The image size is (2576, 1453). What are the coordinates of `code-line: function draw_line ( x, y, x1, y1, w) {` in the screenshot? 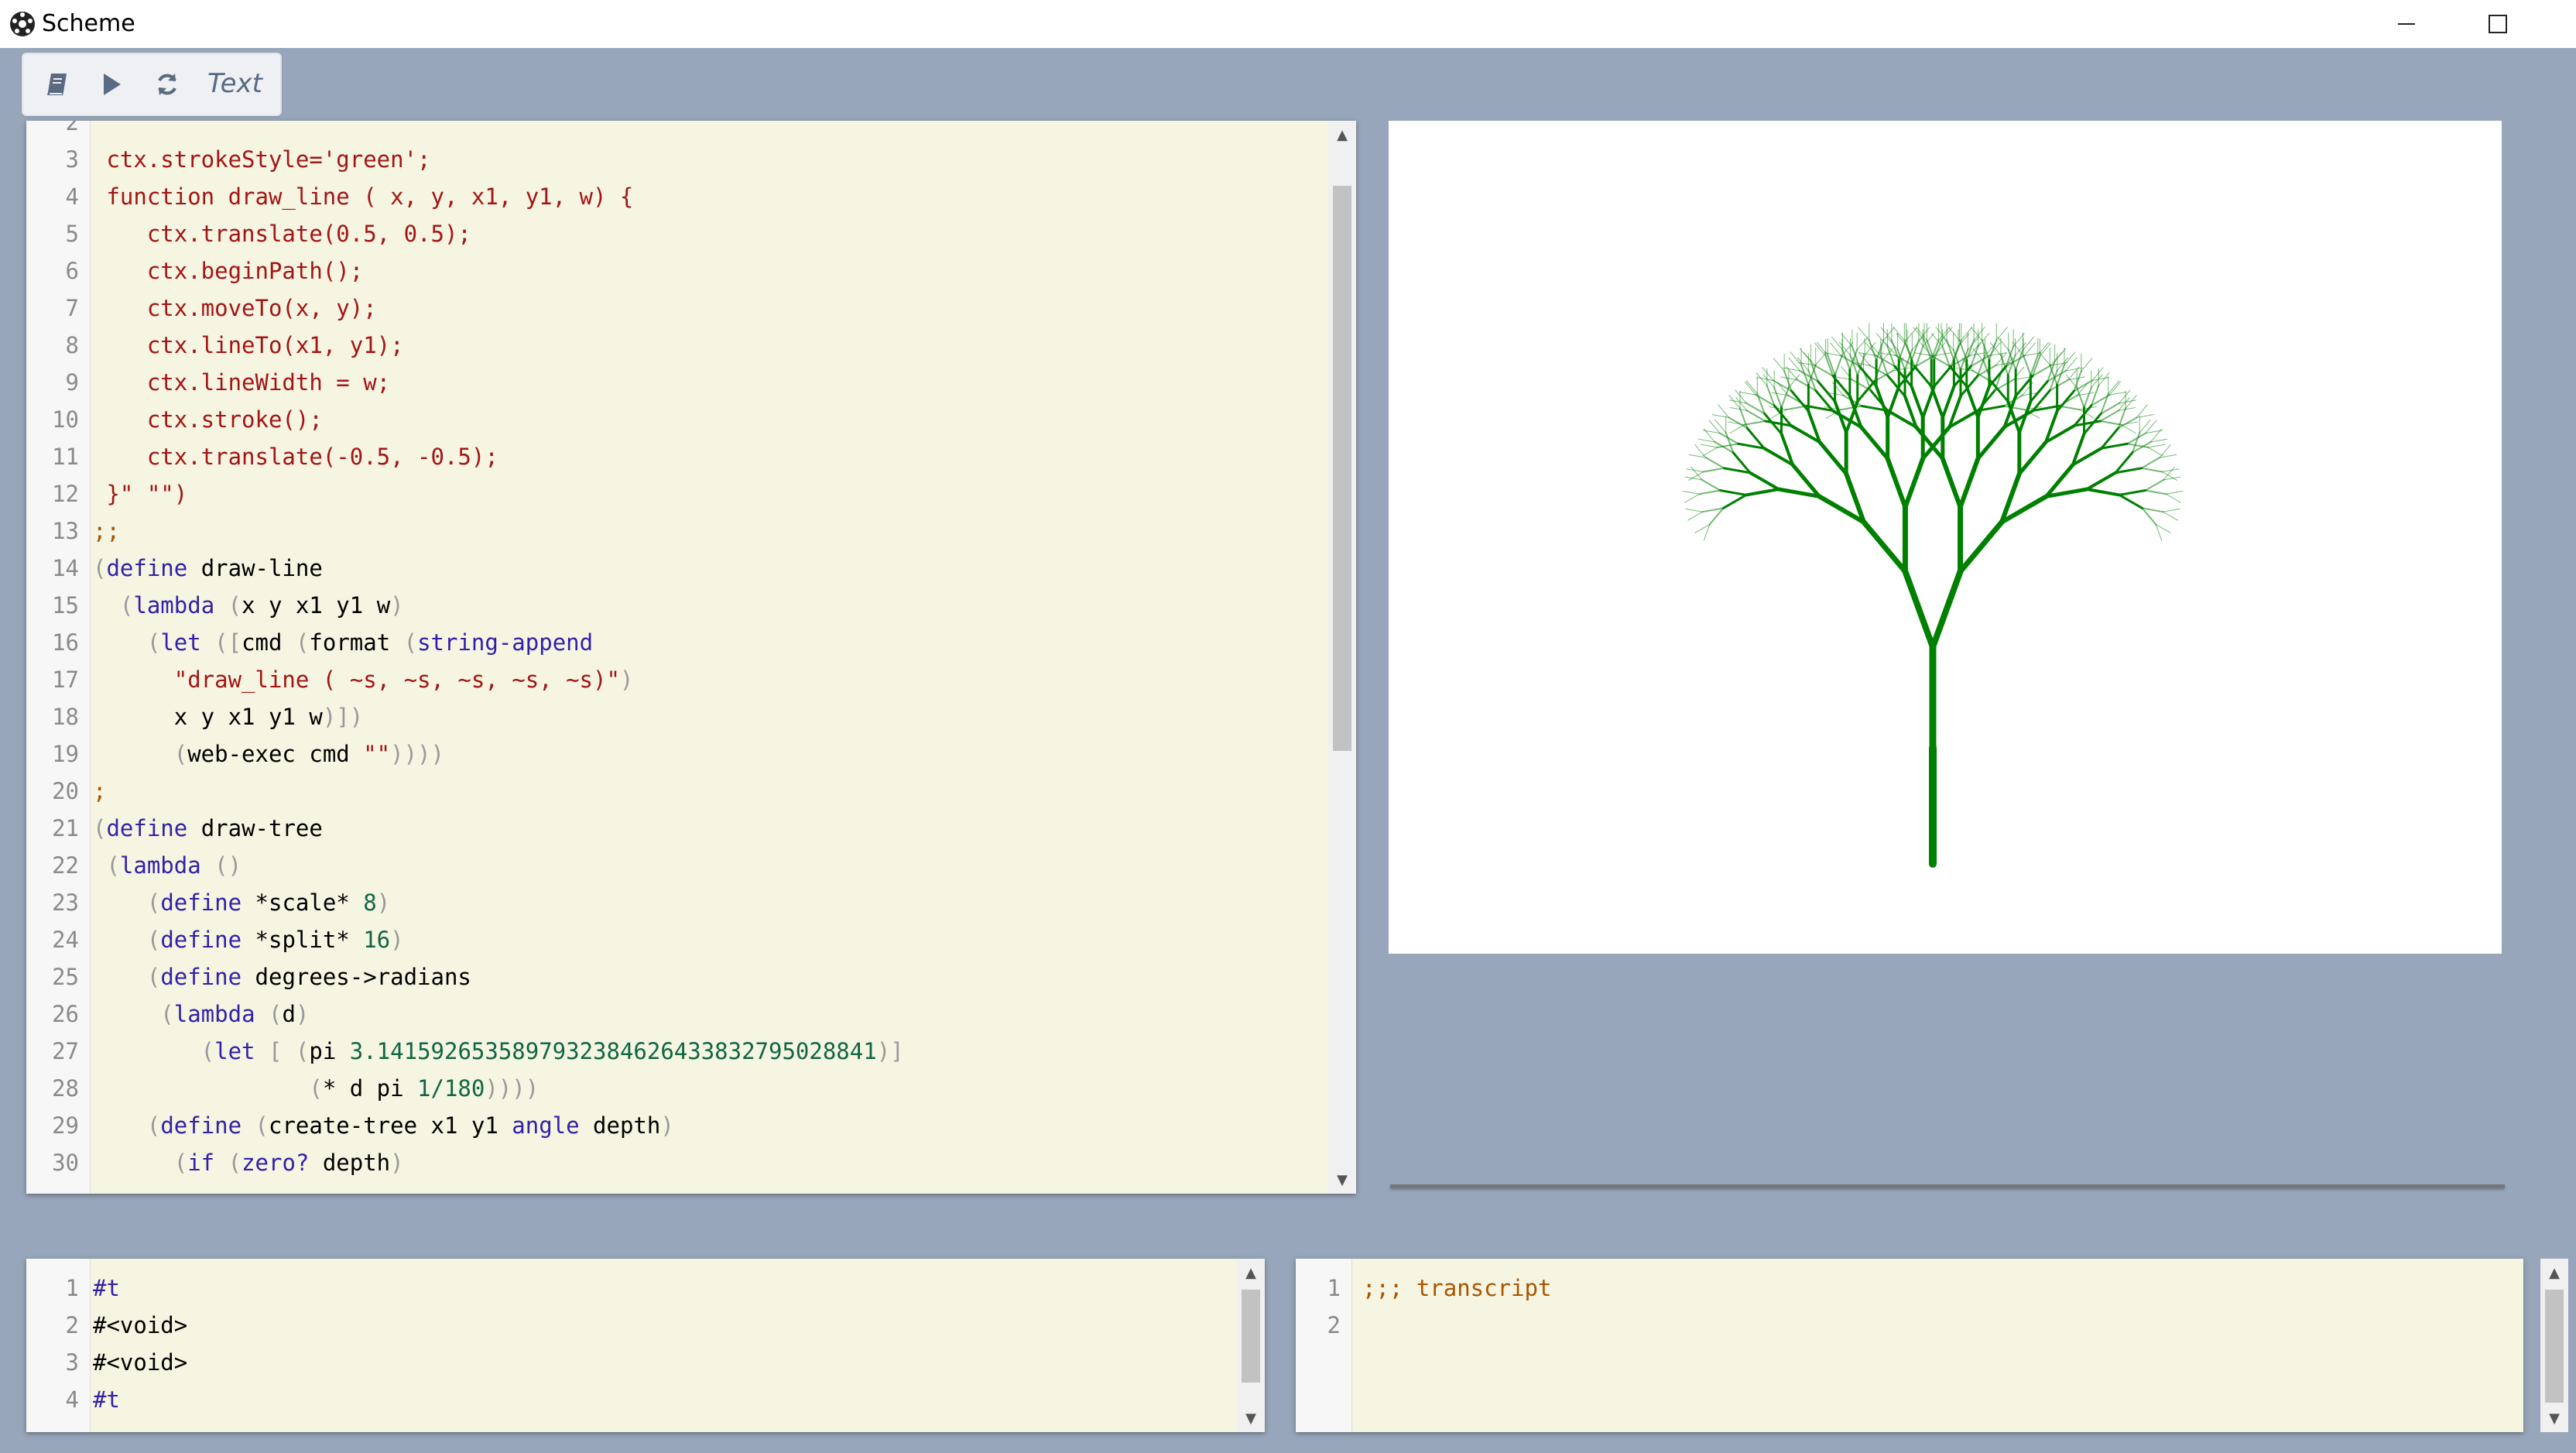 It's located at (363, 196).